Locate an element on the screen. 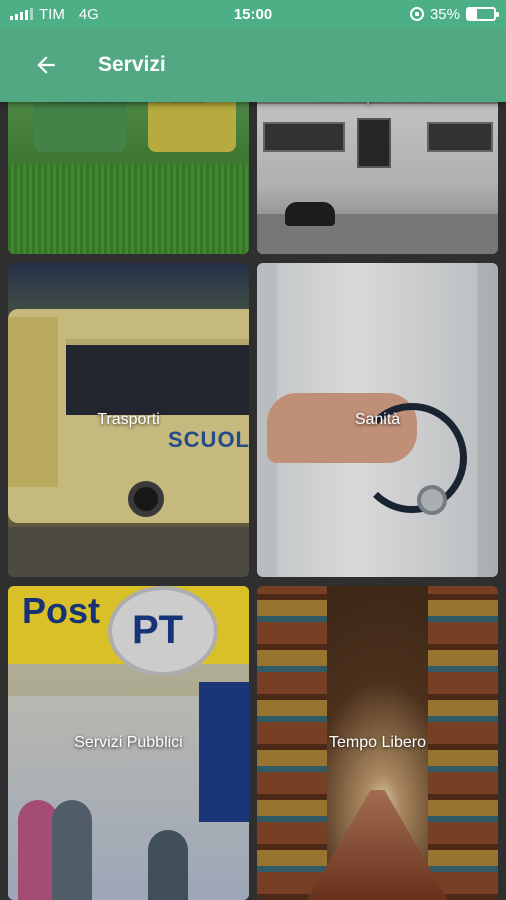 The image size is (506, 900). status-time: 15:00 is located at coordinates (253, 14).